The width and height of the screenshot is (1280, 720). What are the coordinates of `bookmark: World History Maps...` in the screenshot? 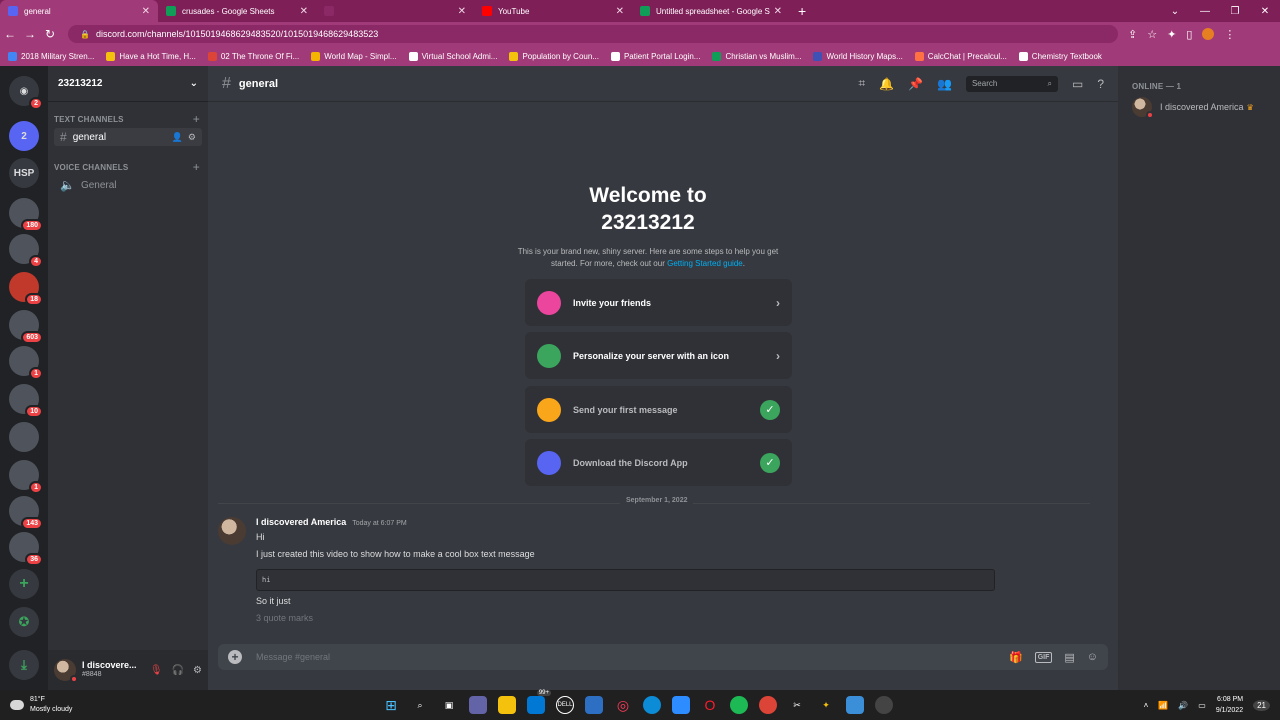 It's located at (858, 56).